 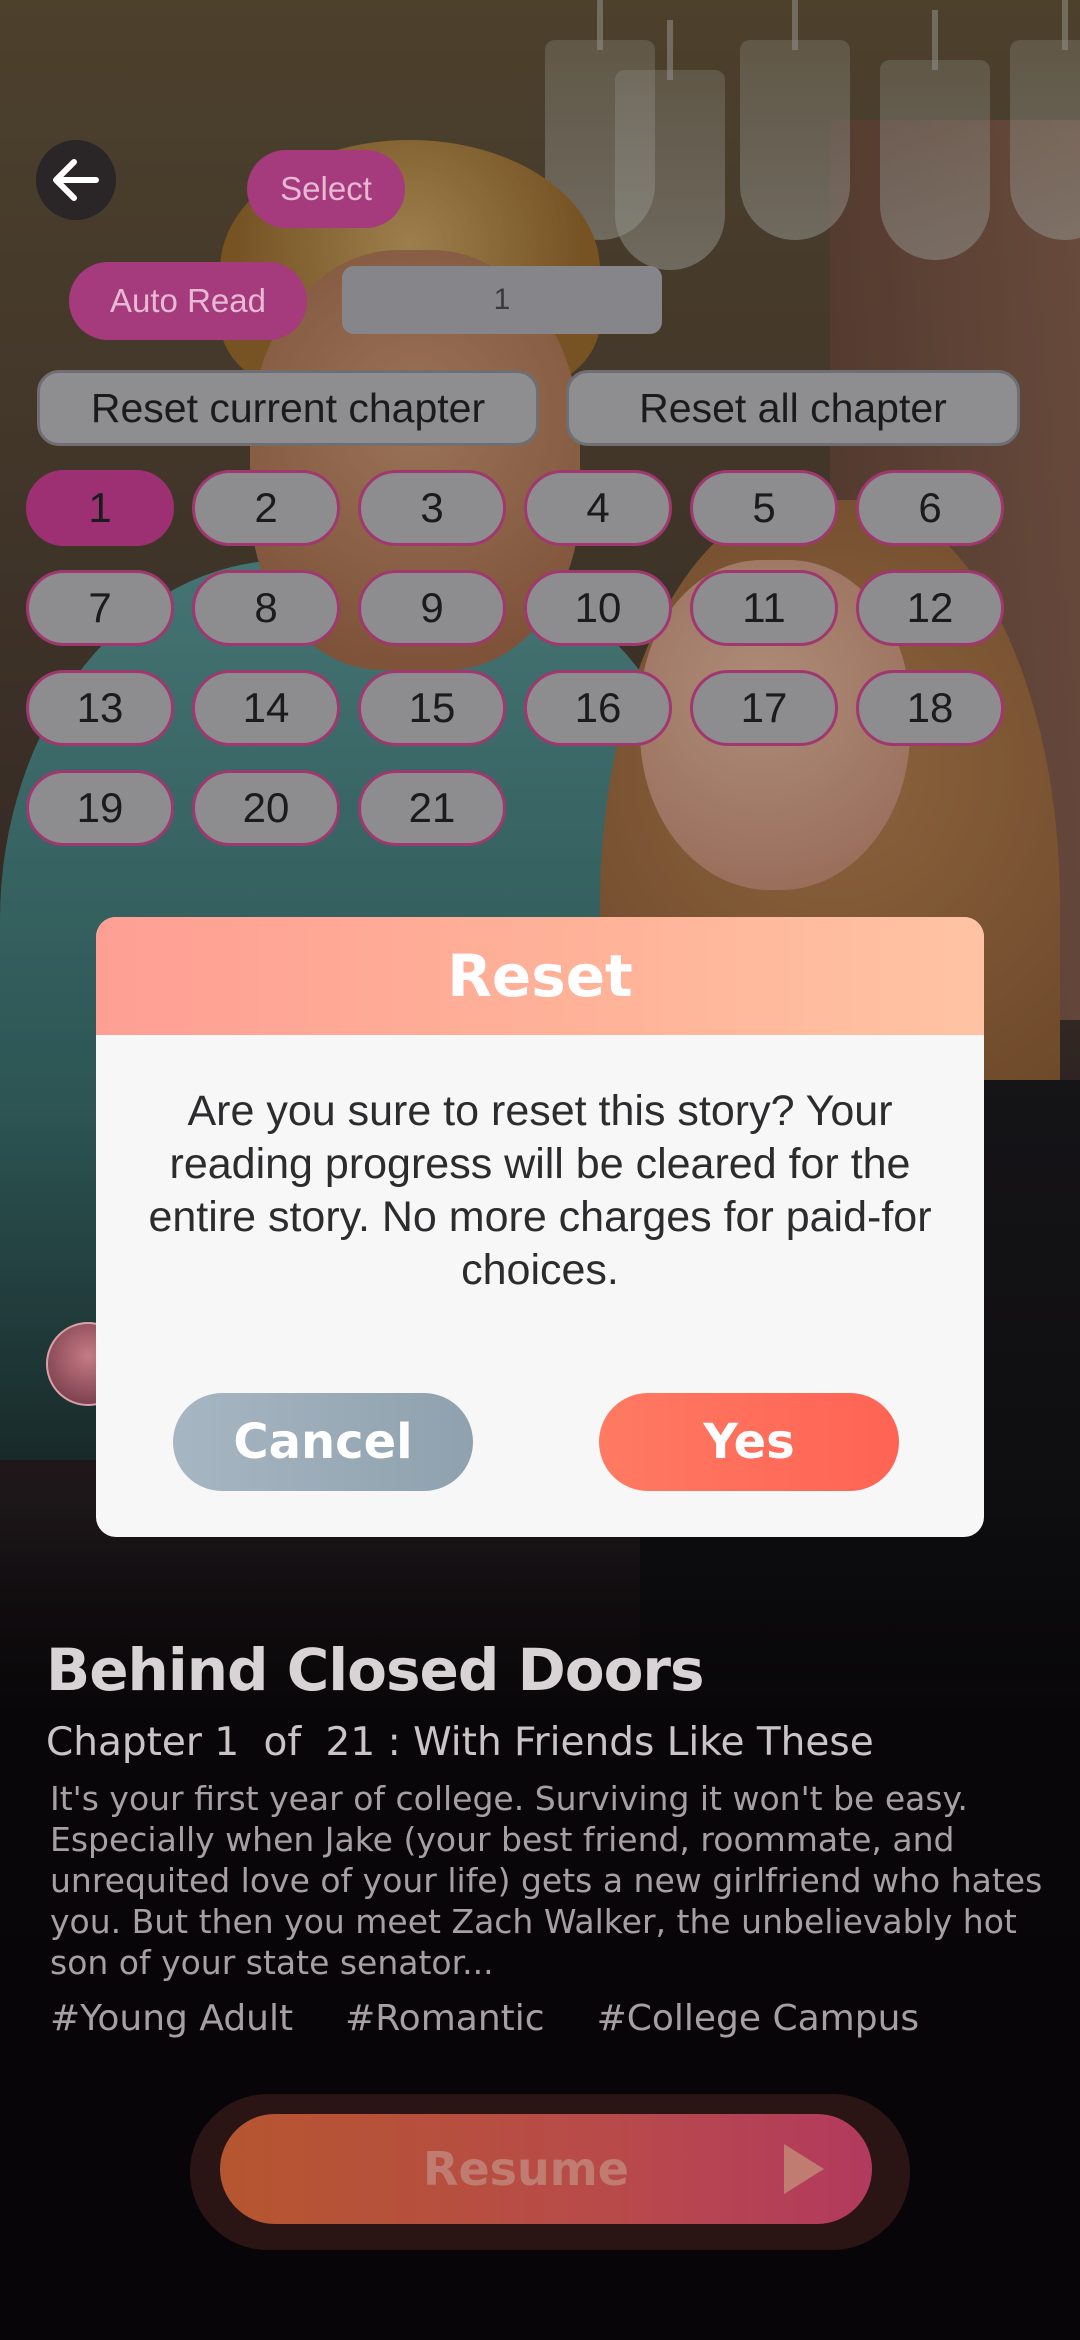 What do you see at coordinates (930, 508) in the screenshot?
I see `chapter-button-6: 6` at bounding box center [930, 508].